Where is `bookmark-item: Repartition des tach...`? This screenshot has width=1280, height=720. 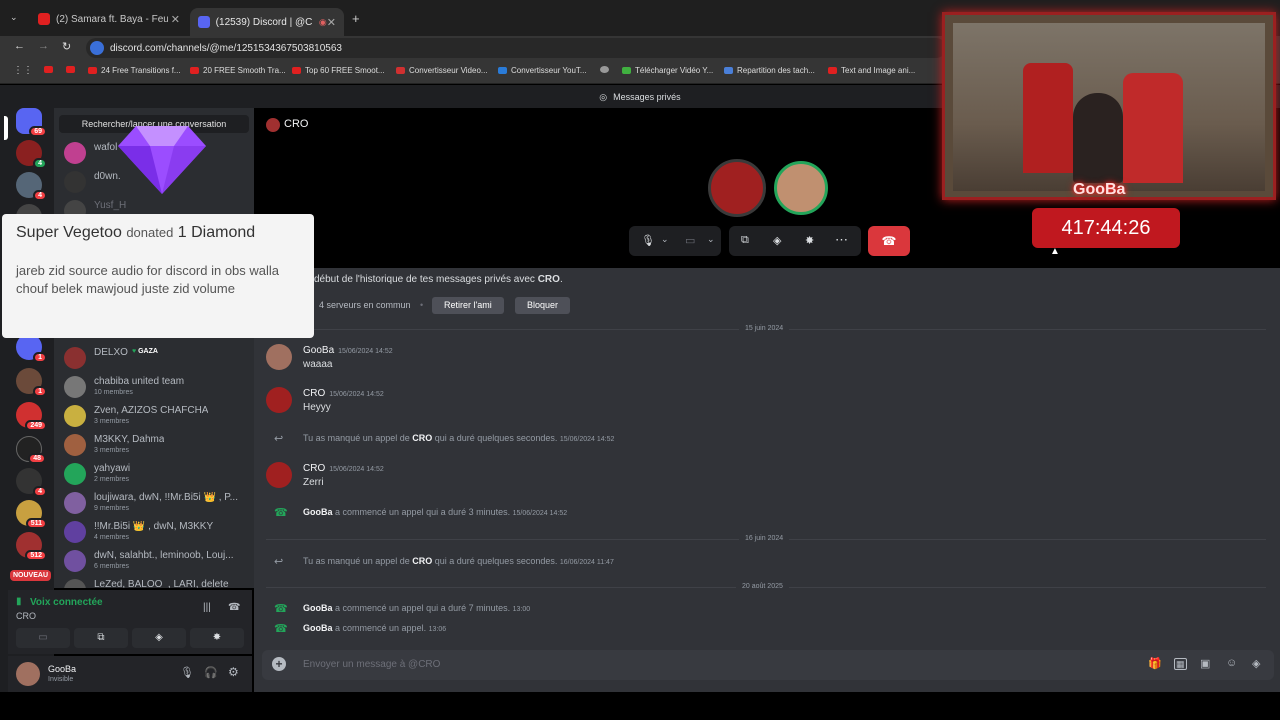
bookmark-item: Repartition des tach... is located at coordinates (769, 70).